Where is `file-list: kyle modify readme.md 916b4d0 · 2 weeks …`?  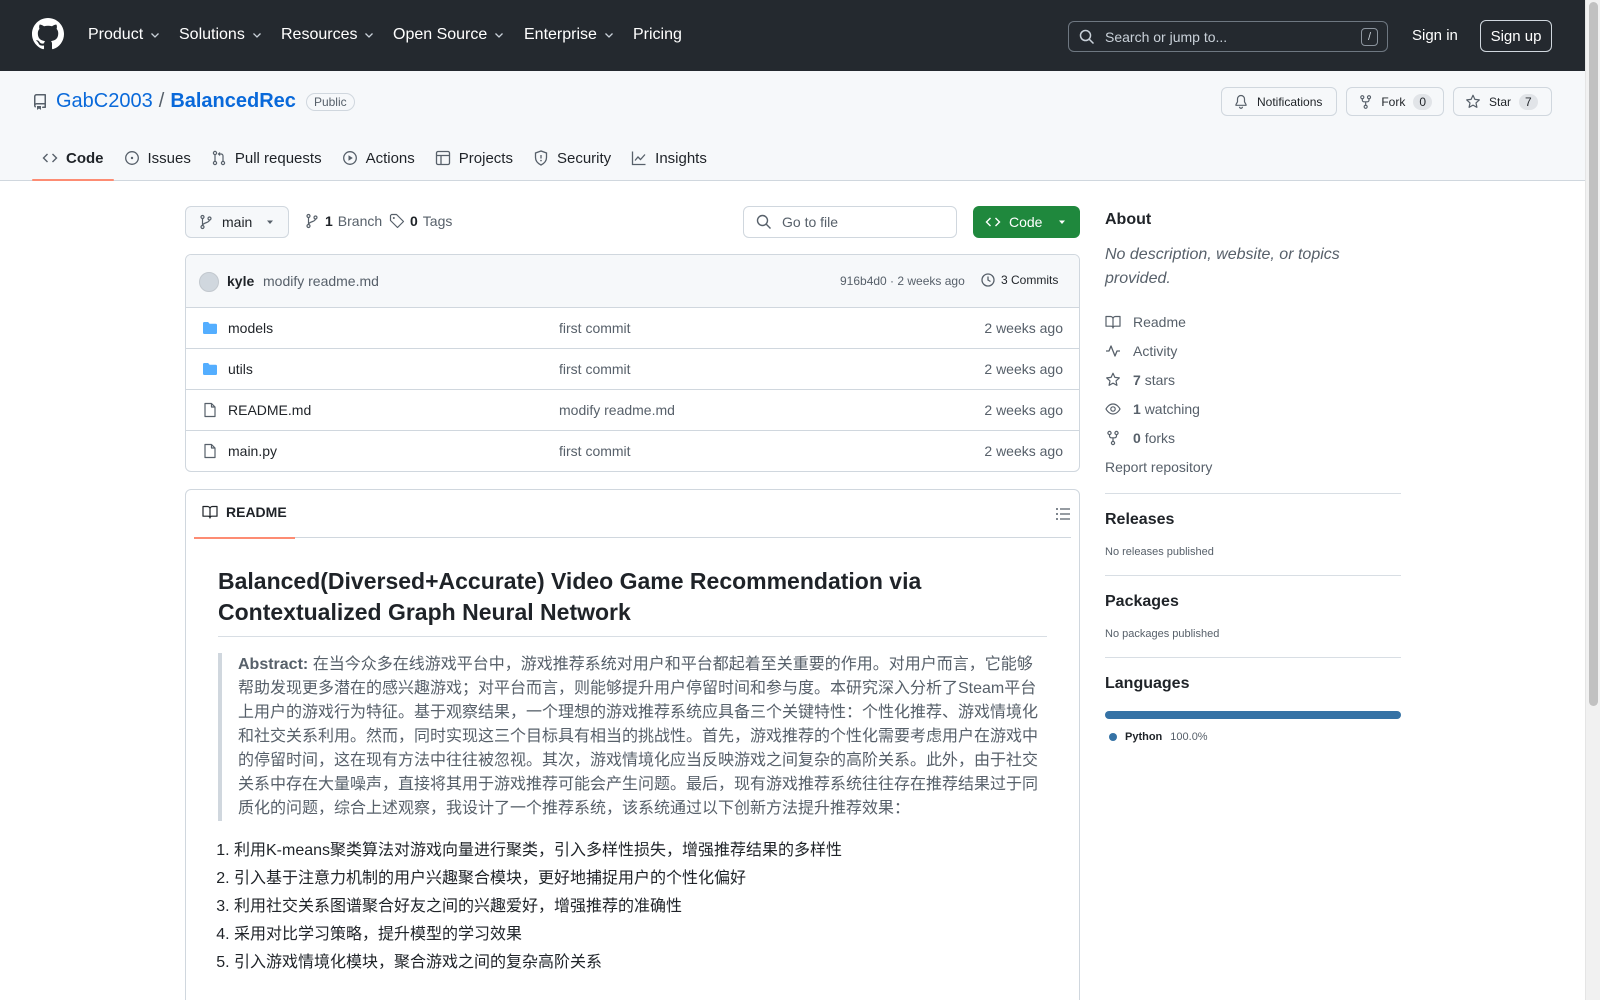 file-list: kyle modify readme.md 916b4d0 · 2 weeks … is located at coordinates (632, 363).